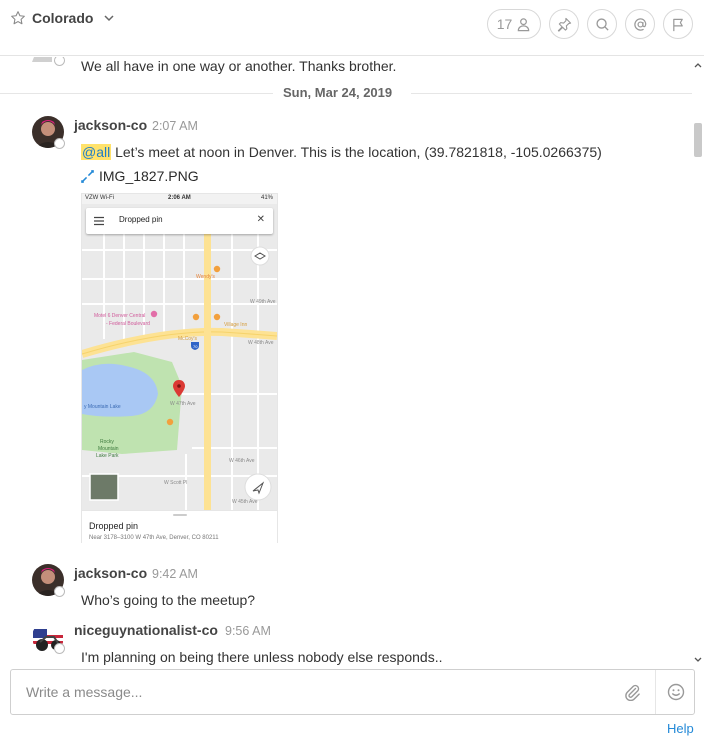 The image size is (704, 738). I want to click on post-author: niceguynationalist-co, so click(146, 630).